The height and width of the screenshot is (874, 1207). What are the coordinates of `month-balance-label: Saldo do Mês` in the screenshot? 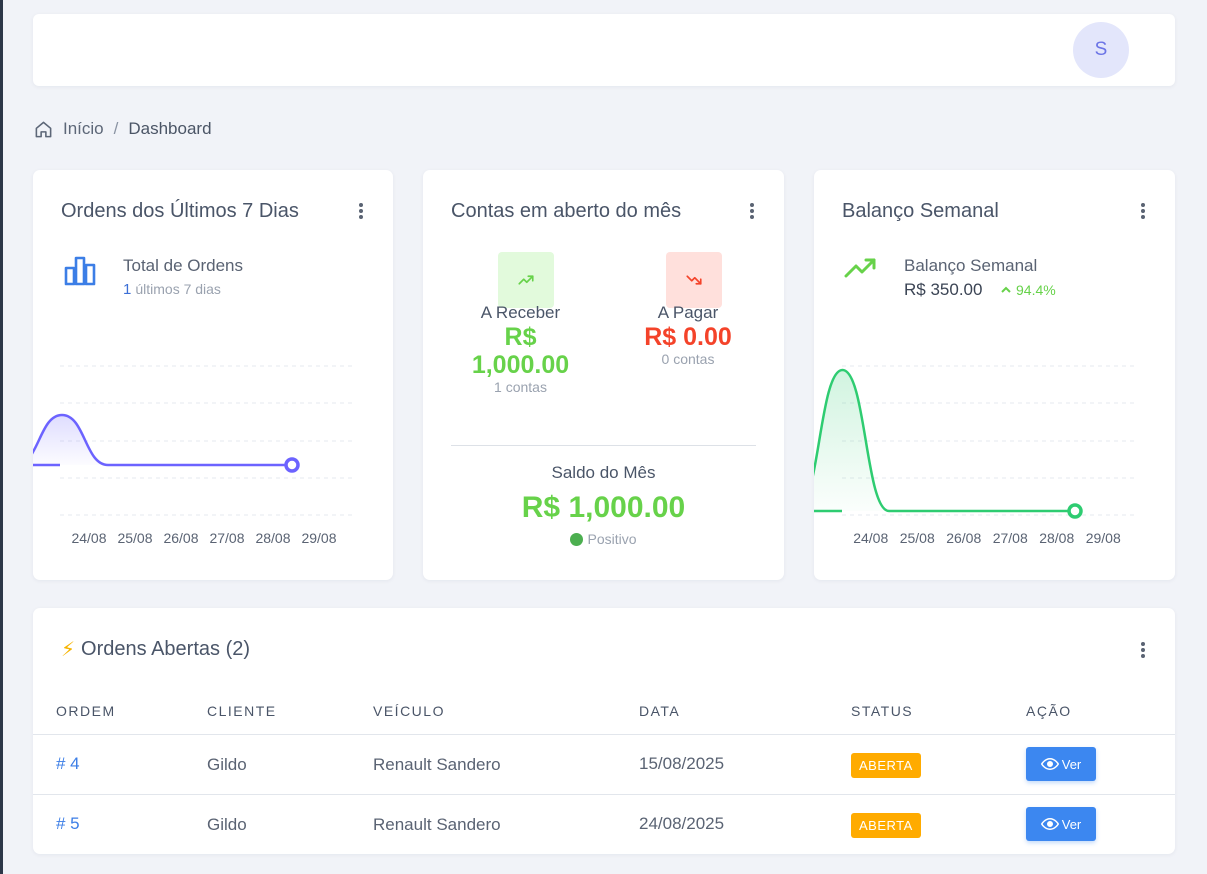 It's located at (603, 472).